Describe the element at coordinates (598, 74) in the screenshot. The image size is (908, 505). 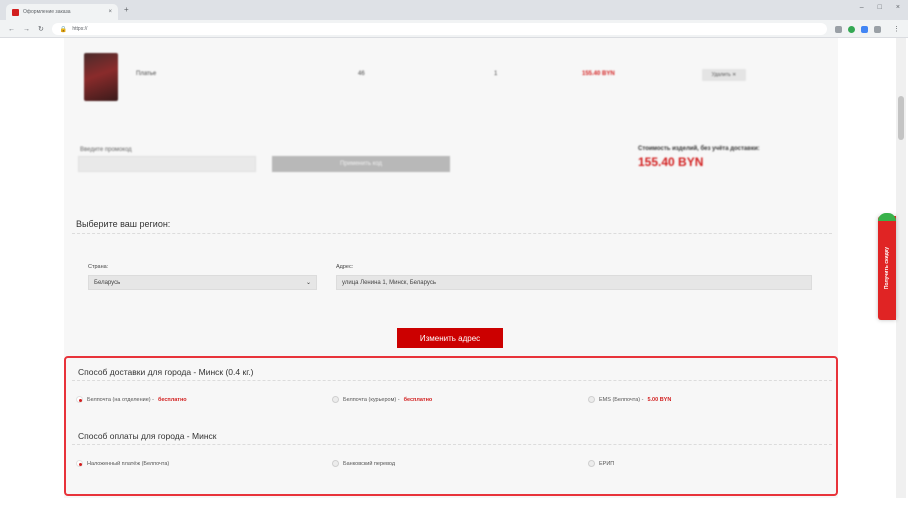
I see `product-price: 155.40 BYN` at that location.